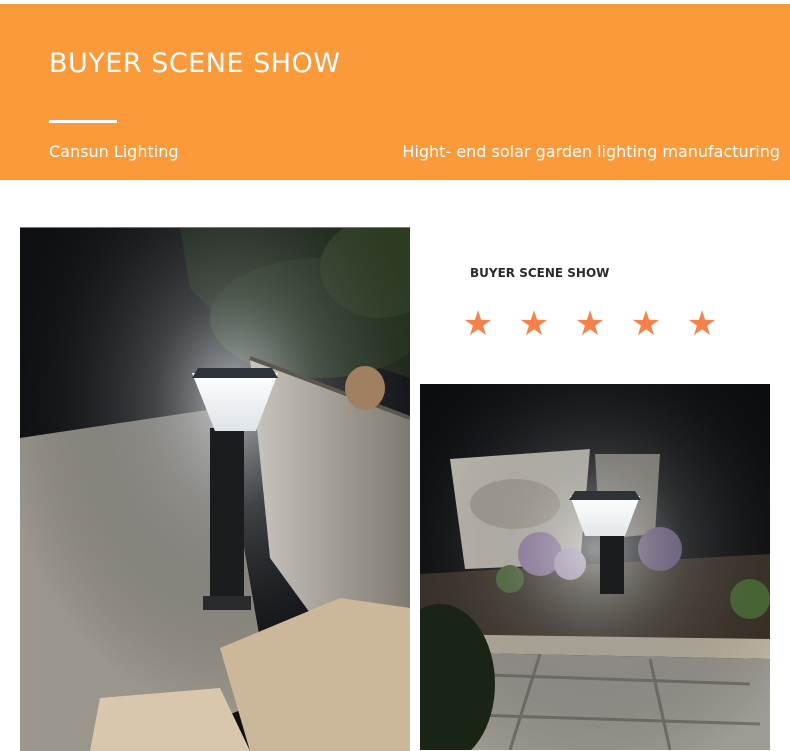 This screenshot has width=790, height=751. I want to click on rating-stars: ★ ★ ★ ★ ★, so click(595, 324).